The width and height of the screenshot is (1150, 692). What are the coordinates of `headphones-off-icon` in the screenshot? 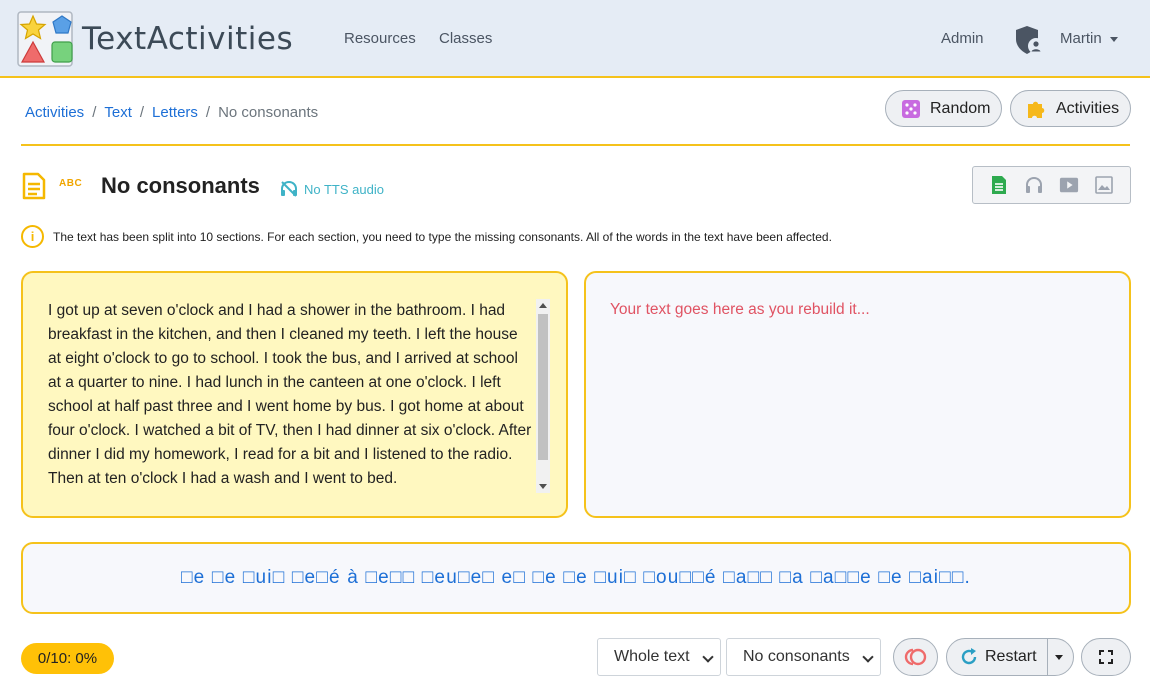 It's located at (289, 189).